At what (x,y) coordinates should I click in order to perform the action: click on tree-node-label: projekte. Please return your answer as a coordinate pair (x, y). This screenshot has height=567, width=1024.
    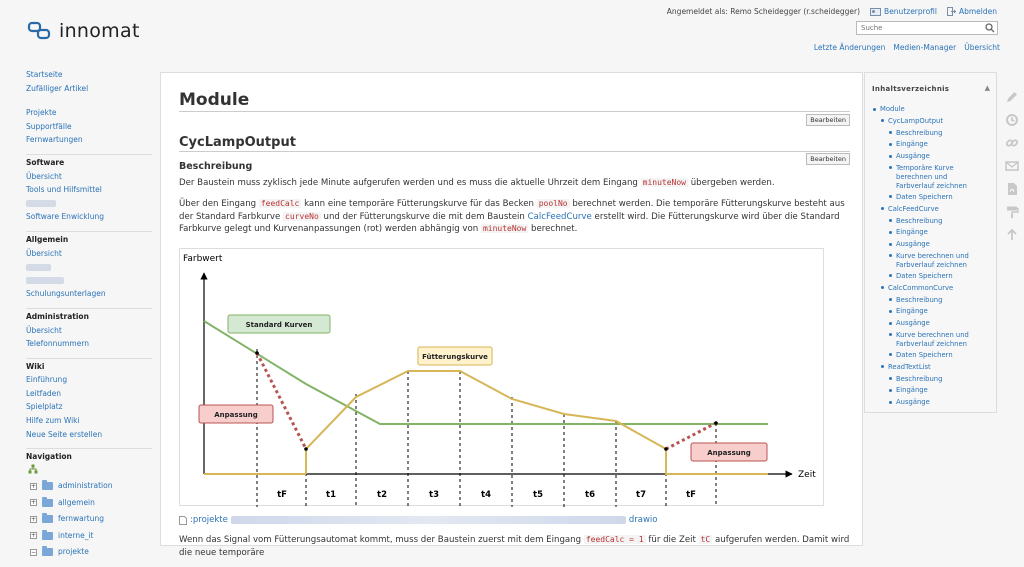
    Looking at the image, I should click on (73, 552).